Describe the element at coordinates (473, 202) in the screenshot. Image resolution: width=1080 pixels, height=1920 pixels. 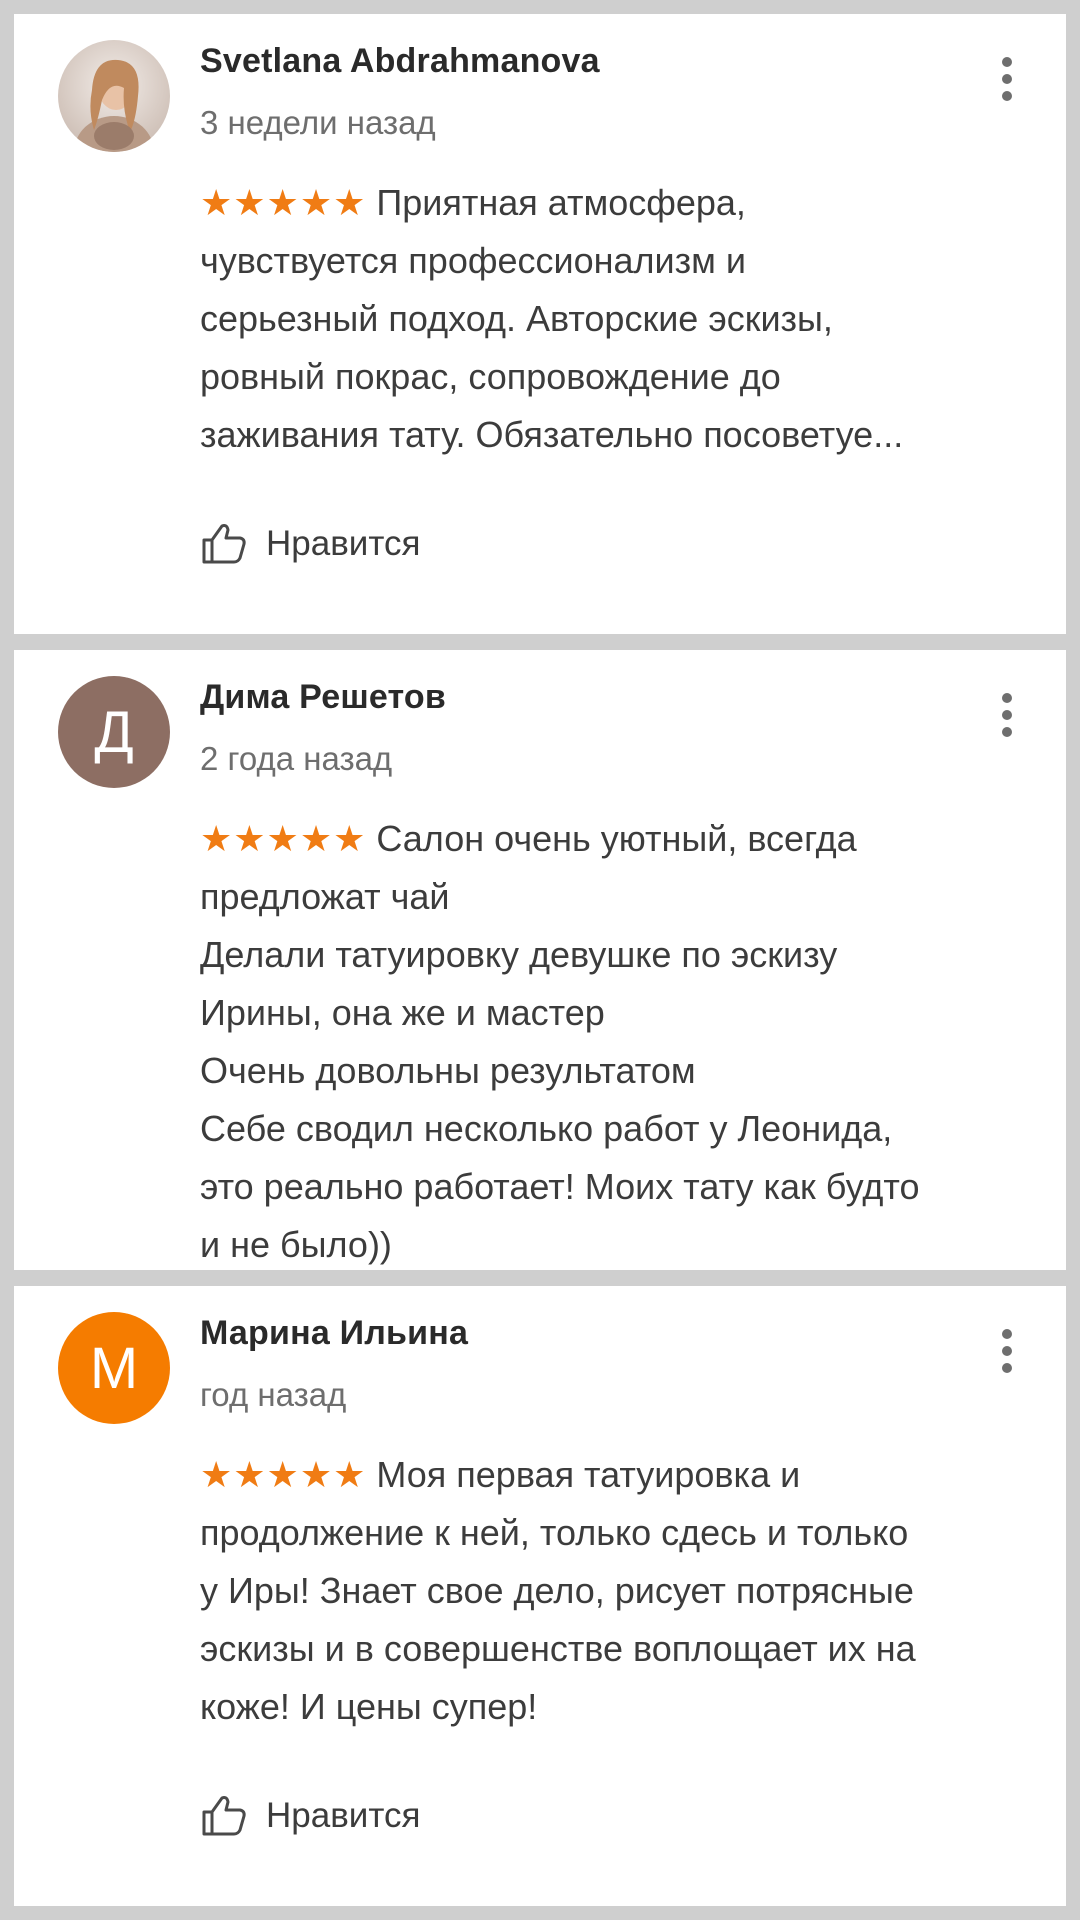
I see `review-line: ★★★★★ Приятная атмосфера,` at that location.